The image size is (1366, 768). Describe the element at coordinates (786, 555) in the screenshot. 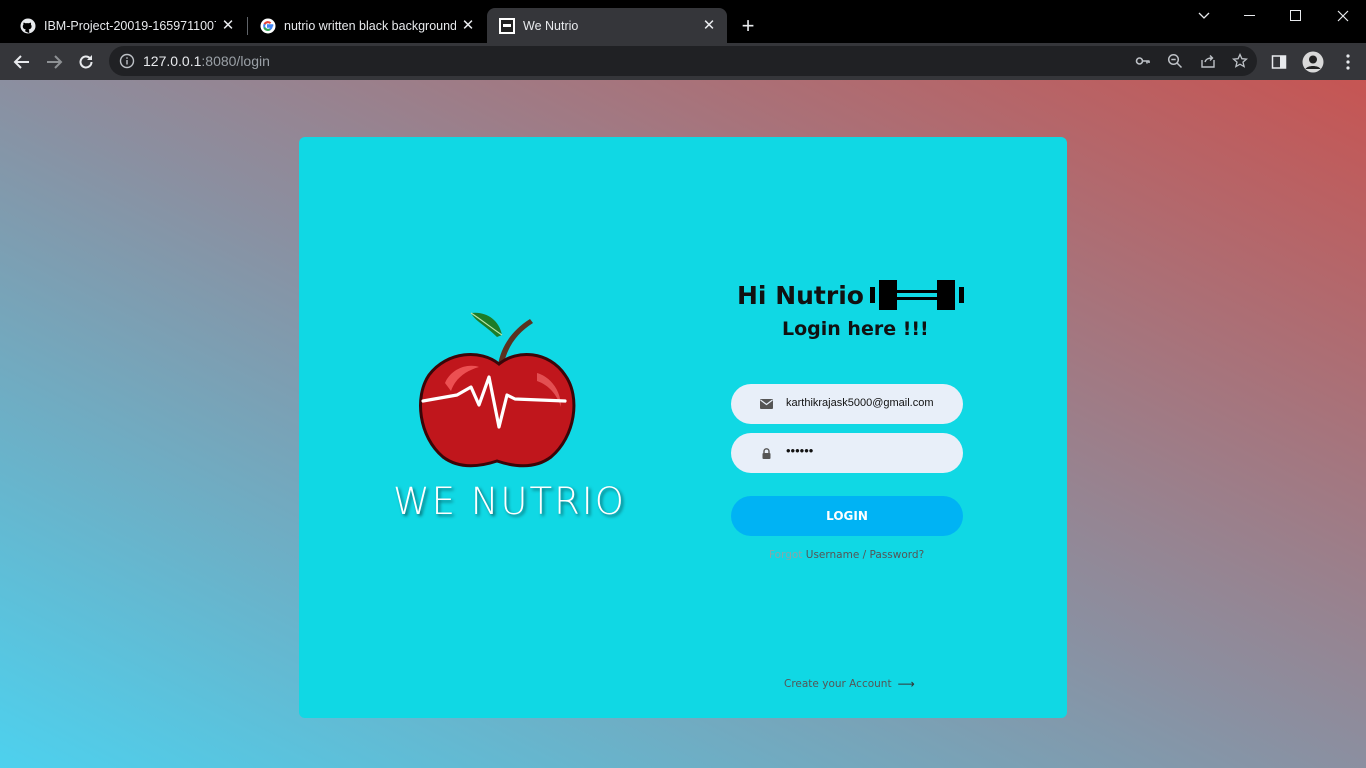

I see `forgot-prefix: Forgot` at that location.